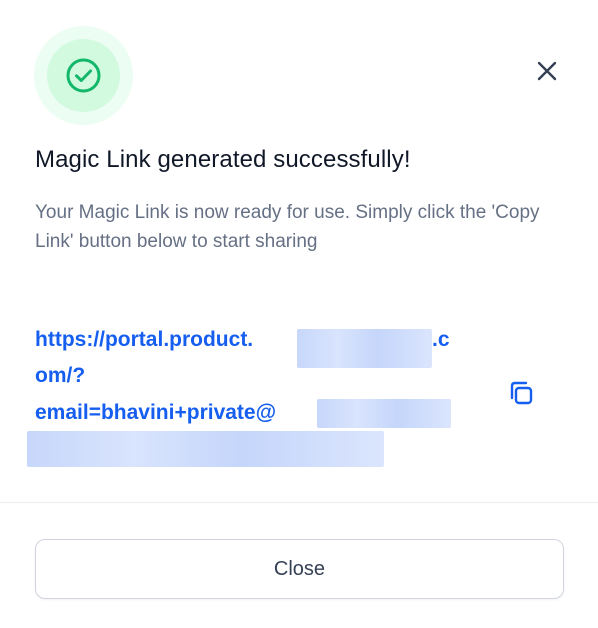 The image size is (598, 628). What do you see at coordinates (144, 339) in the screenshot?
I see `link-line-1: https://portal.product.` at bounding box center [144, 339].